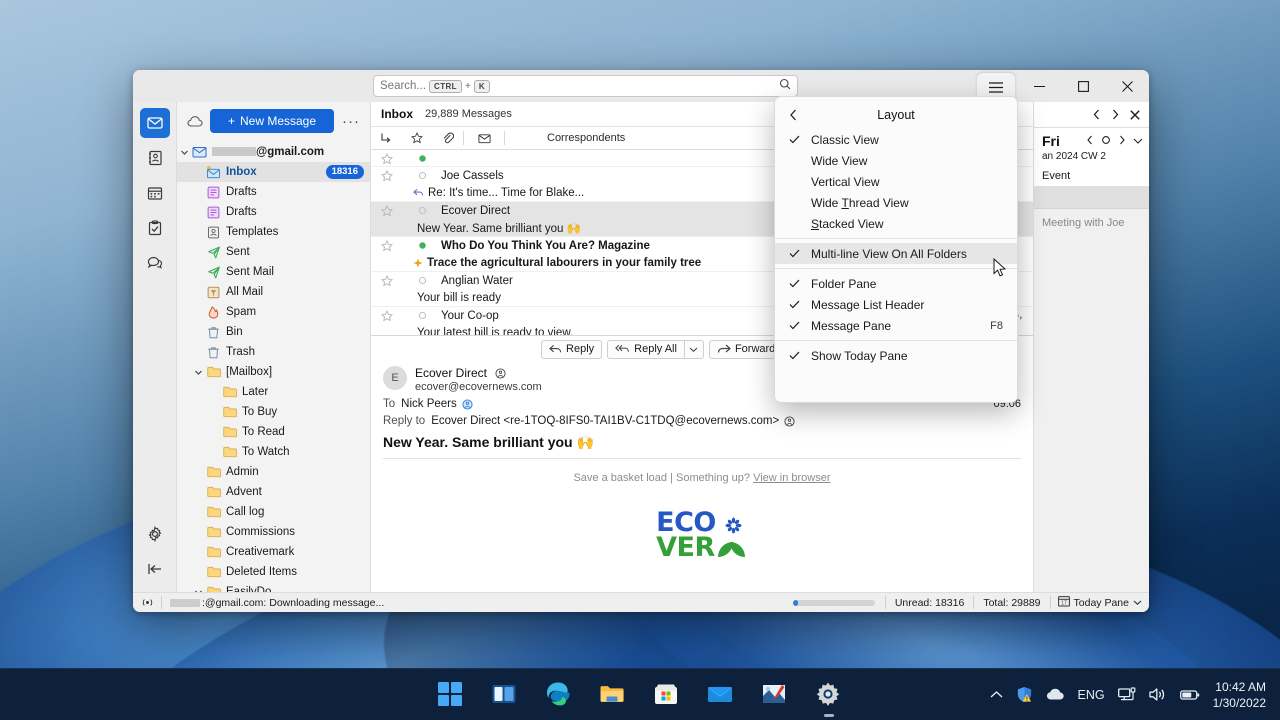 Image resolution: width=1280 pixels, height=720 pixels. I want to click on folder-item-sent-mail: Sent Mail, so click(273, 272).